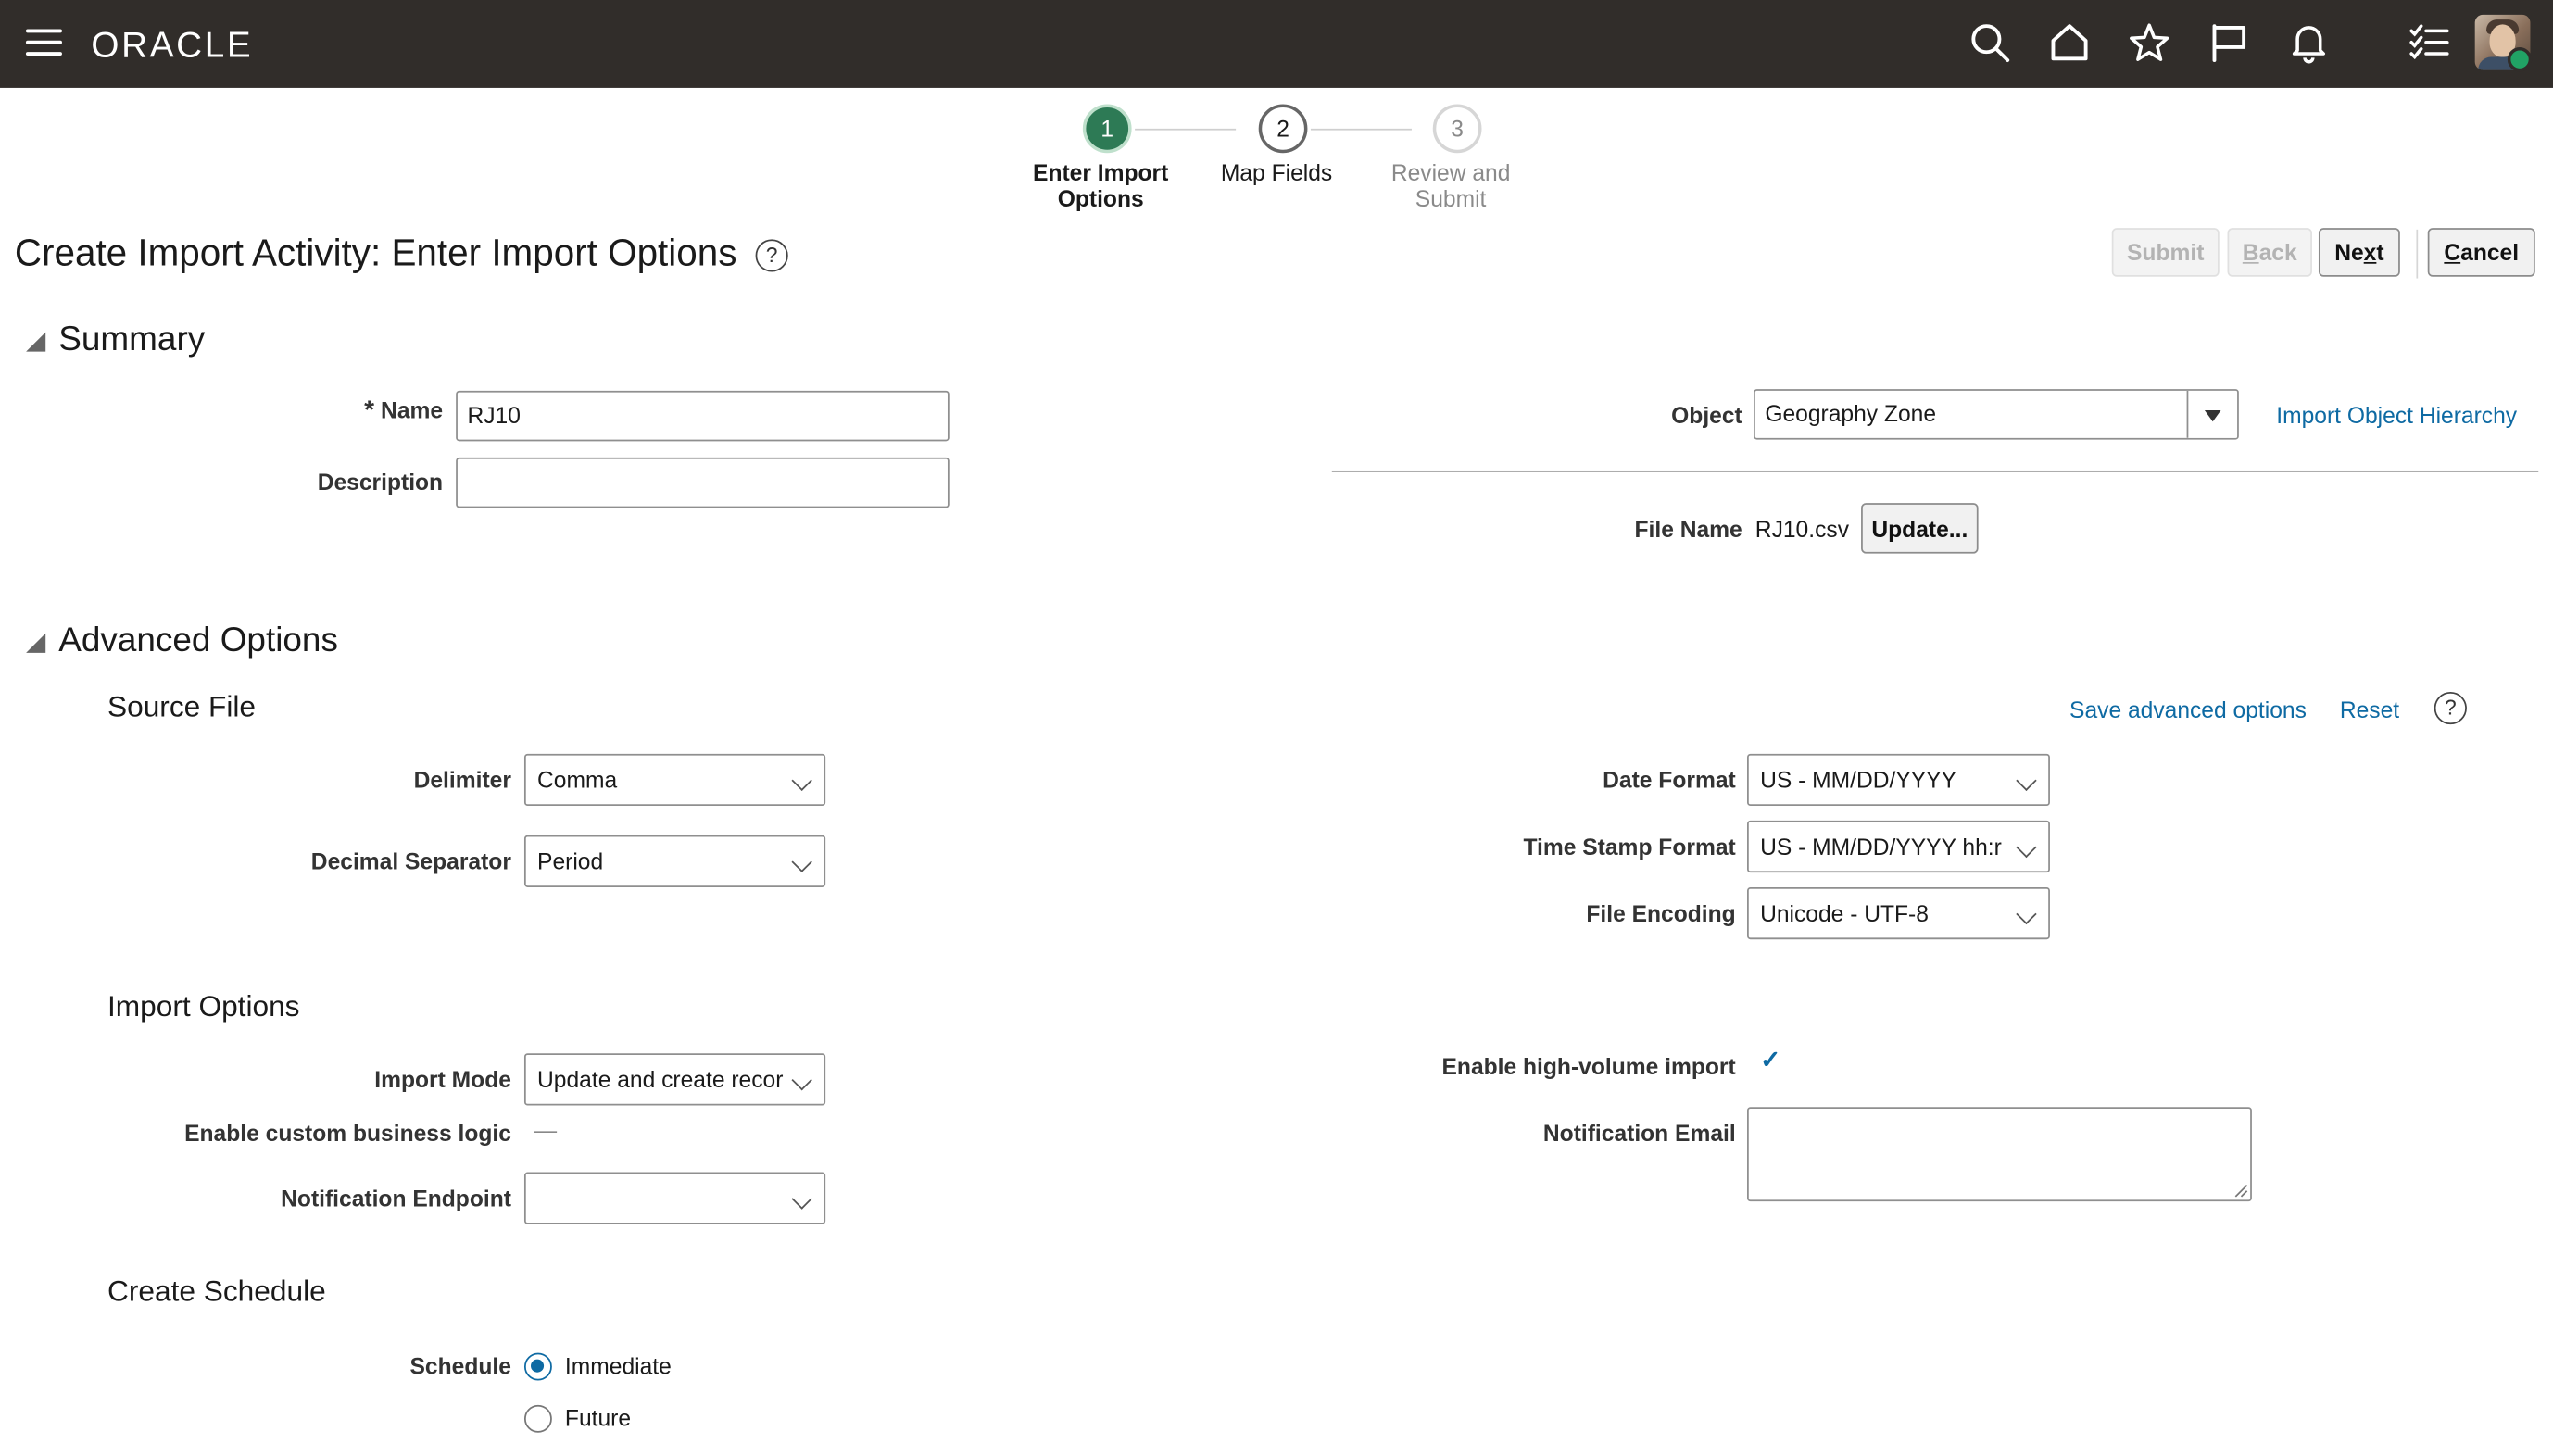  What do you see at coordinates (1688, 529) in the screenshot?
I see `file-name-label: File Name` at bounding box center [1688, 529].